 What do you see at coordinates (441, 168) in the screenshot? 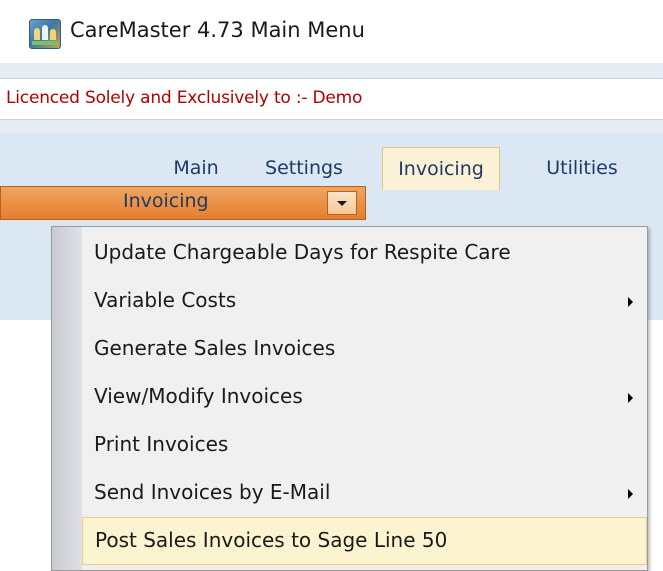
I see `tab-invoicing: Invoicing` at bounding box center [441, 168].